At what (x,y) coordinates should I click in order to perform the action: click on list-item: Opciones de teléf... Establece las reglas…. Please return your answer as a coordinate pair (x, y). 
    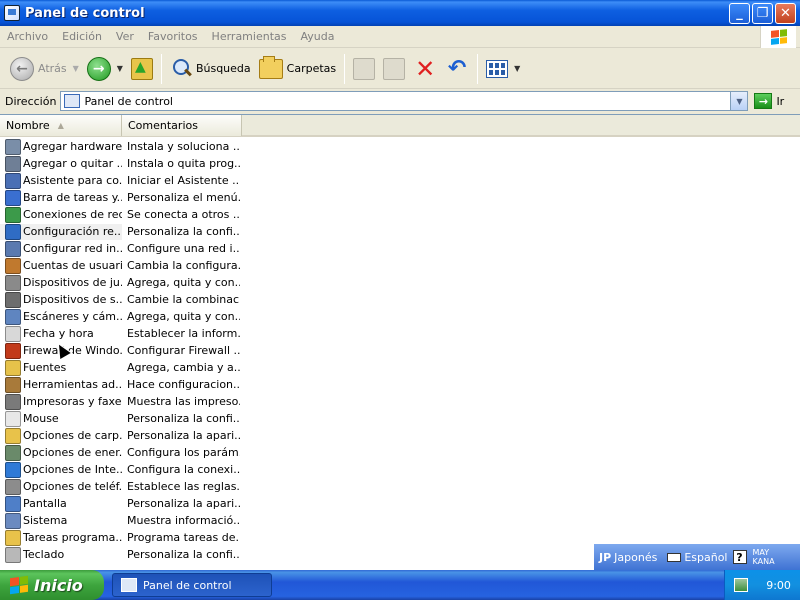
    Looking at the image, I should click on (400, 486).